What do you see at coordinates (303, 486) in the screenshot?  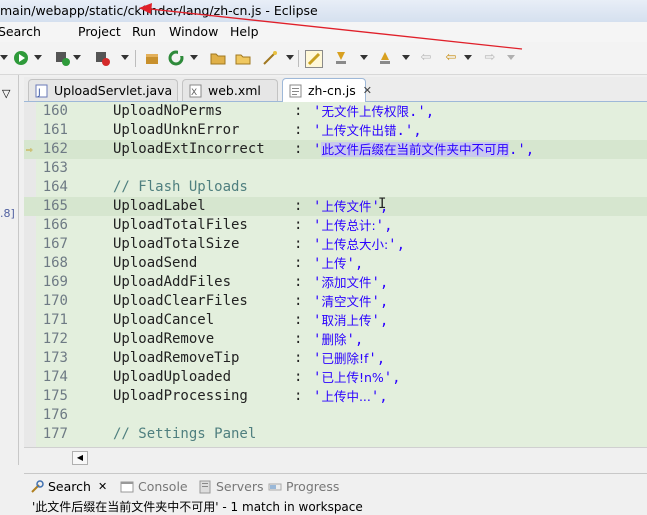 I see `view-tab-progress: Progress` at bounding box center [303, 486].